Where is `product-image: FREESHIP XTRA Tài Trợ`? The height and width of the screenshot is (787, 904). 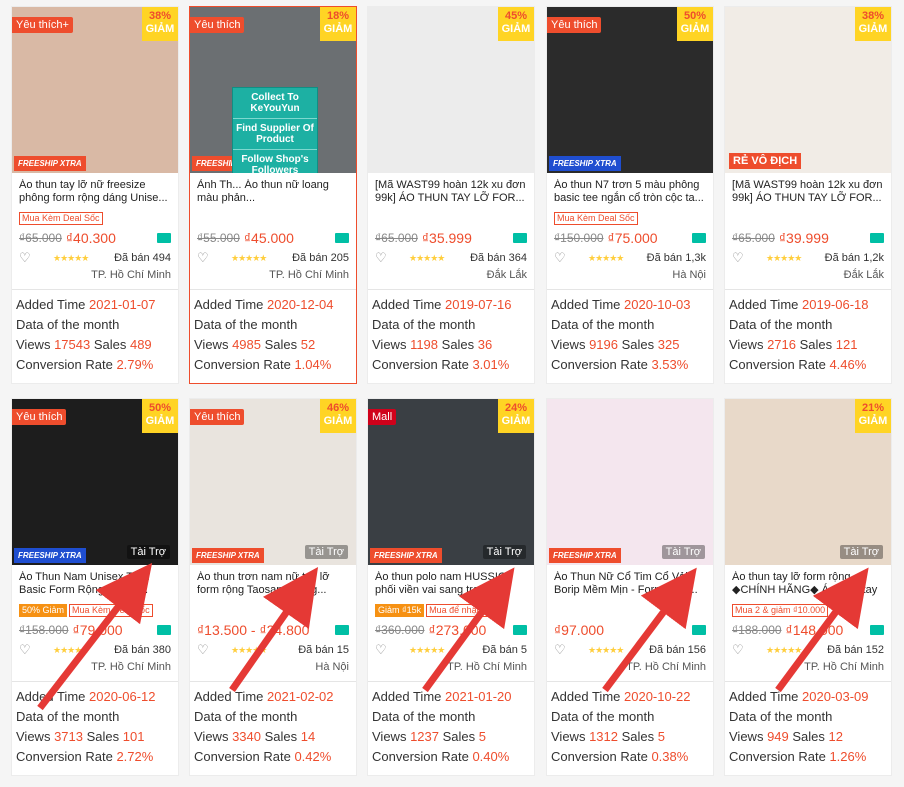
product-image: FREESHIP XTRA Tài Trợ is located at coordinates (630, 482).